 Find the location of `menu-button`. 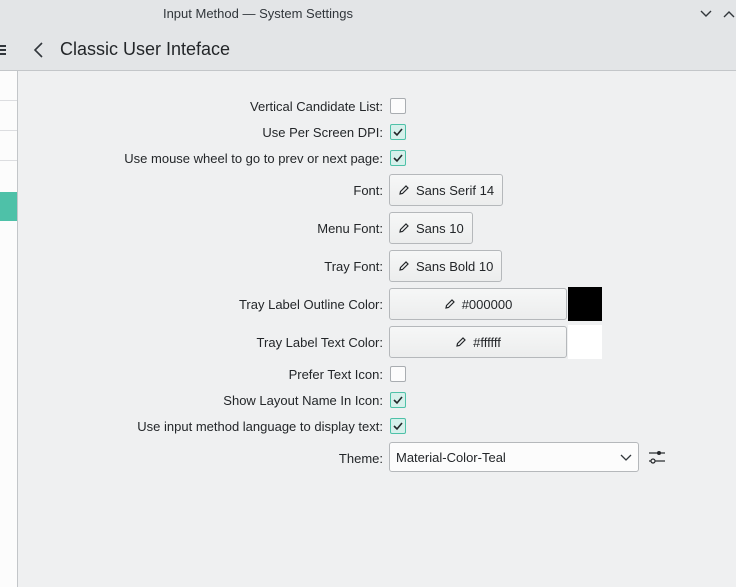

menu-button is located at coordinates (3, 50).